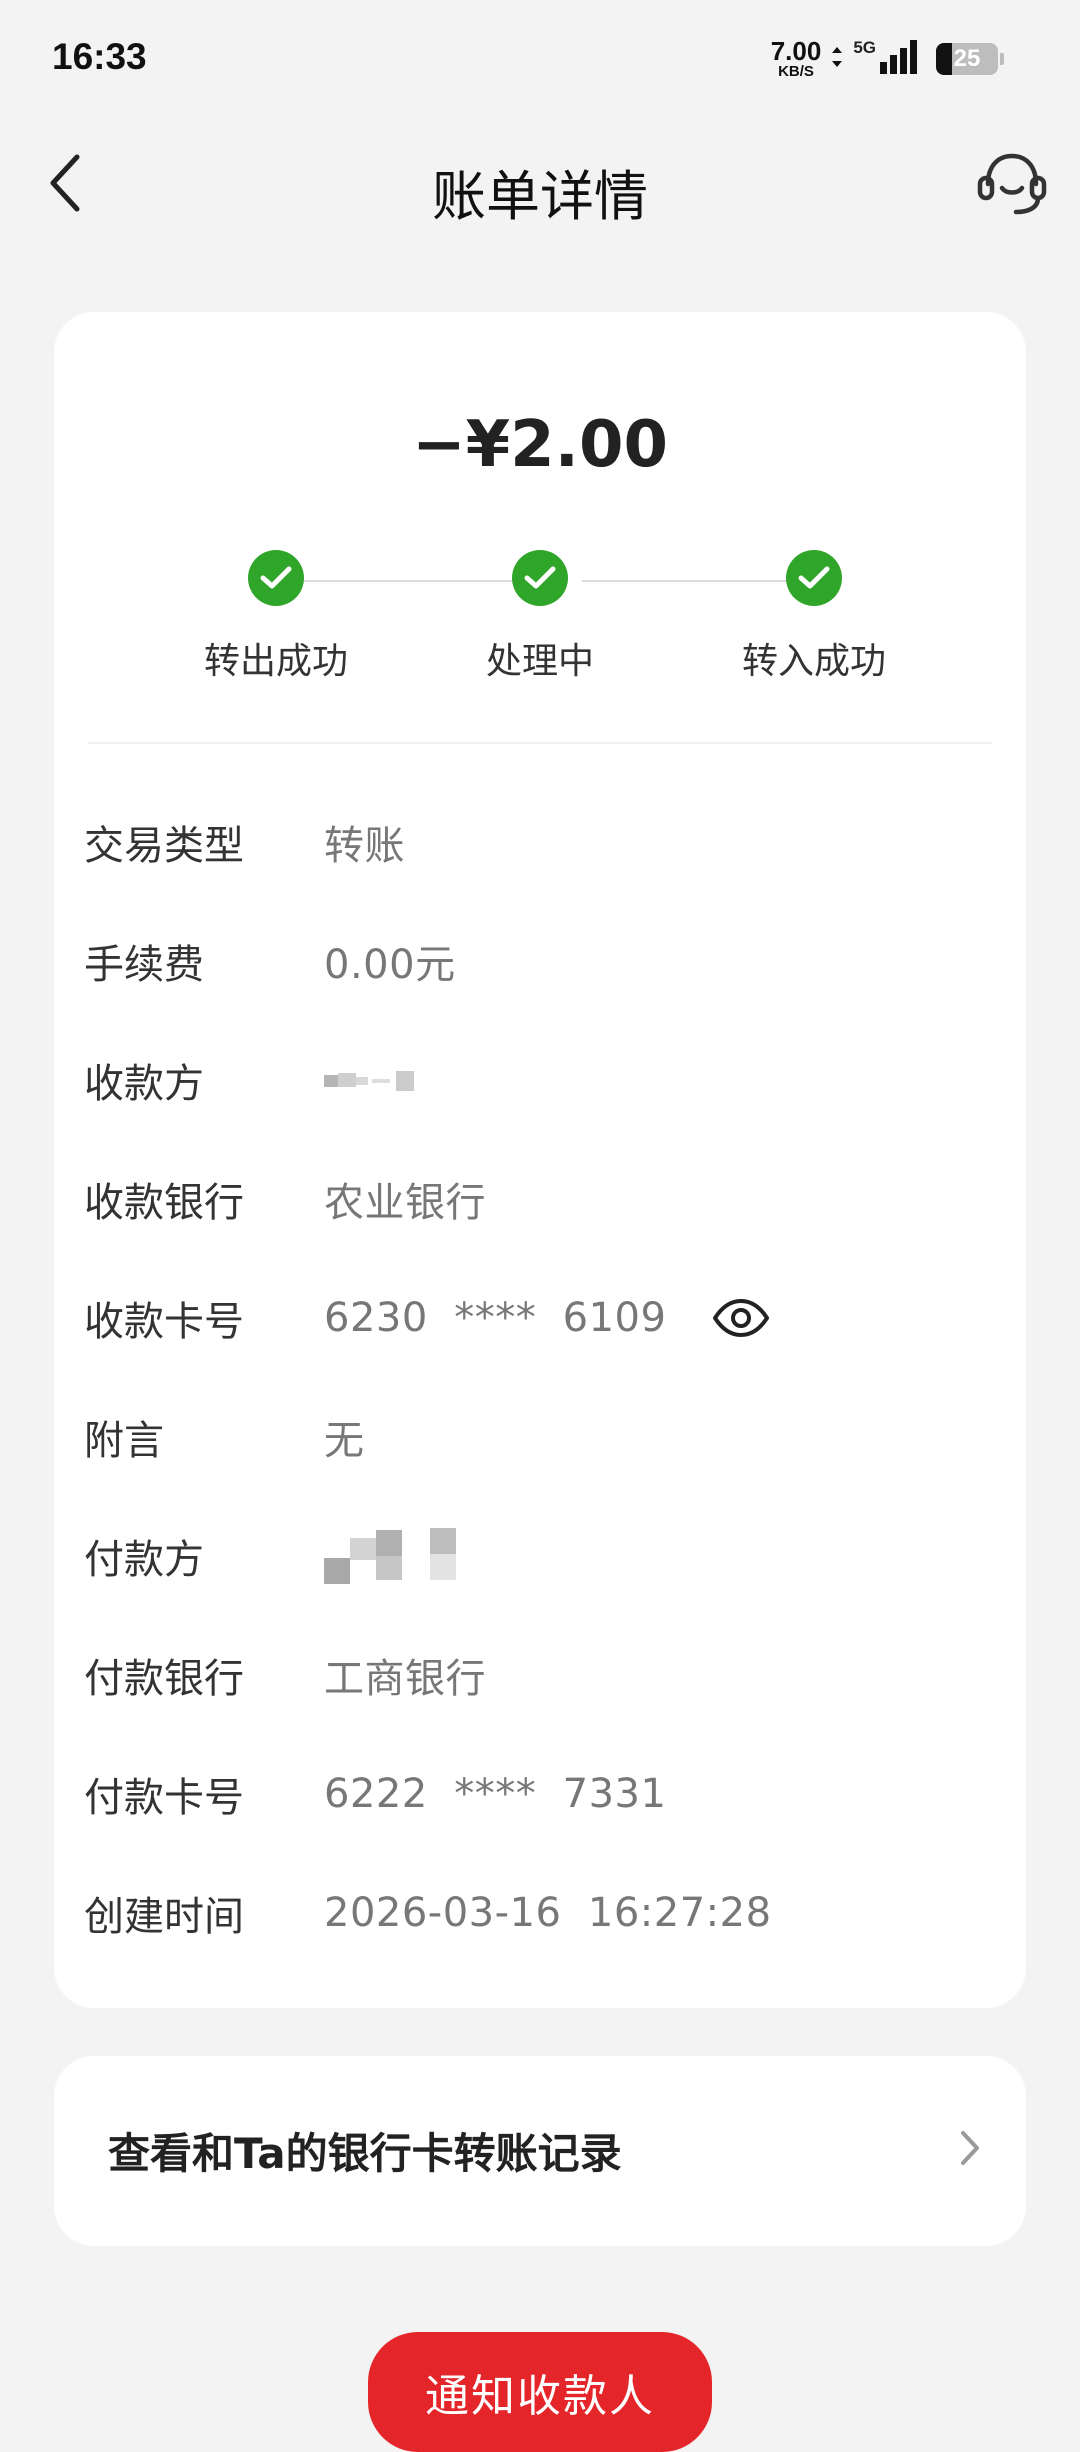  Describe the element at coordinates (540, 841) in the screenshot. I see `detail-row-transaction-type: 交易类型 转账` at that location.